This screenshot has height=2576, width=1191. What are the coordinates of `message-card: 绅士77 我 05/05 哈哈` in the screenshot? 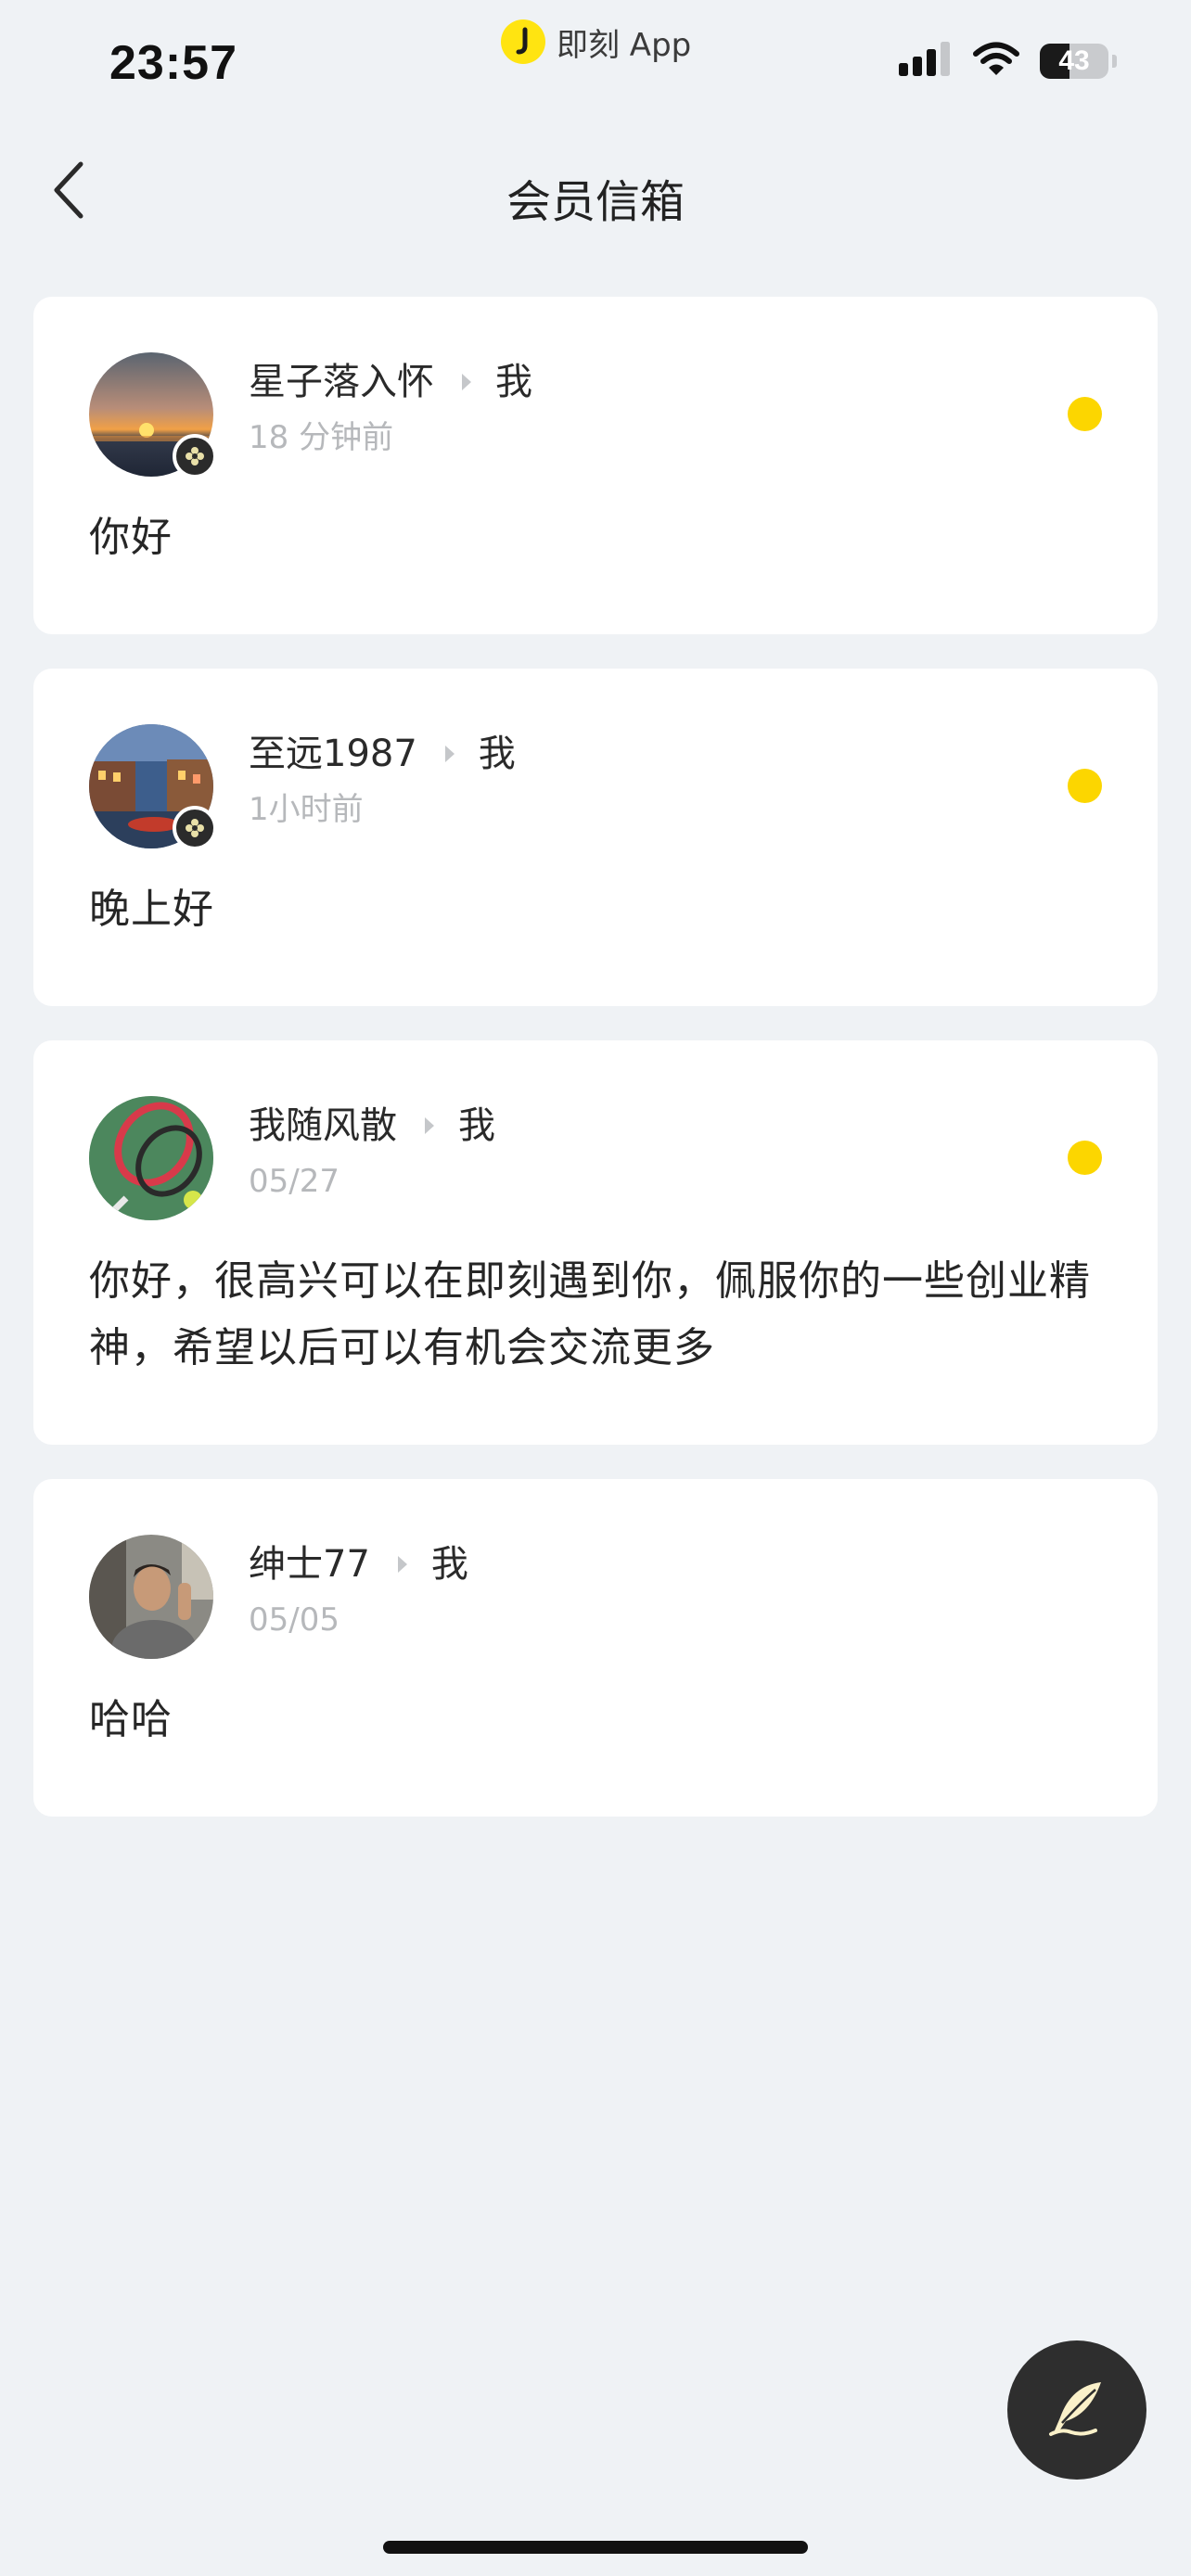 It's located at (595, 1648).